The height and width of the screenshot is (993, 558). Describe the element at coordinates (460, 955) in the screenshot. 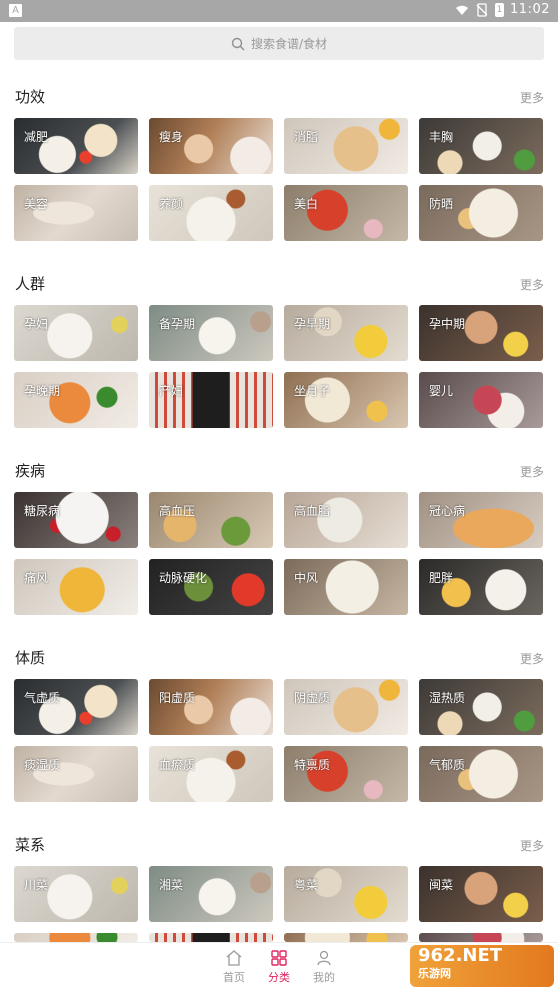

I see `watermark-line1: 962.NET` at that location.